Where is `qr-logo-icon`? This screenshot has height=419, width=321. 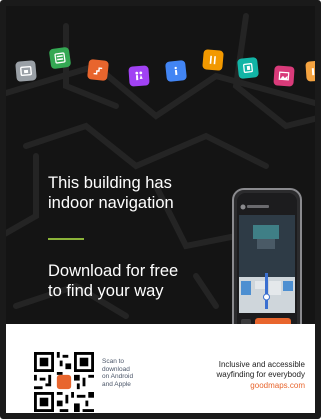 qr-logo-icon is located at coordinates (64, 382).